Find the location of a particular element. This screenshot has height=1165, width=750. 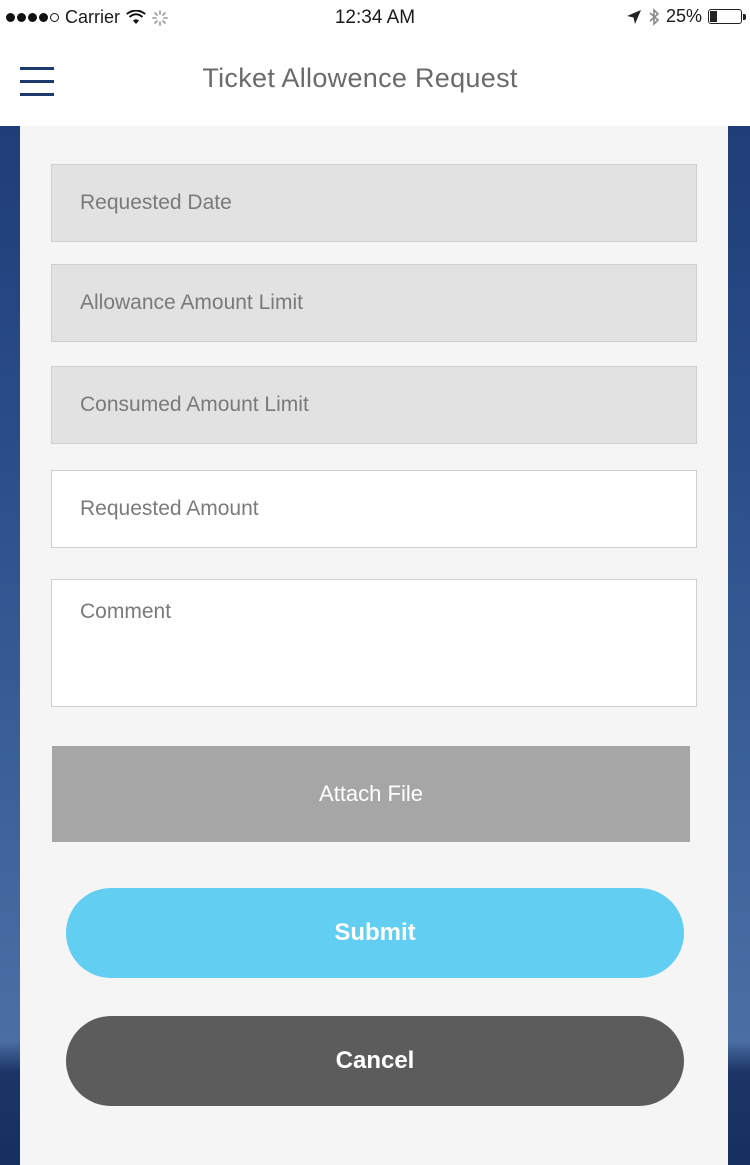

consumed-amount-limit-placeholder: Consumed Amount Limit is located at coordinates (194, 404).